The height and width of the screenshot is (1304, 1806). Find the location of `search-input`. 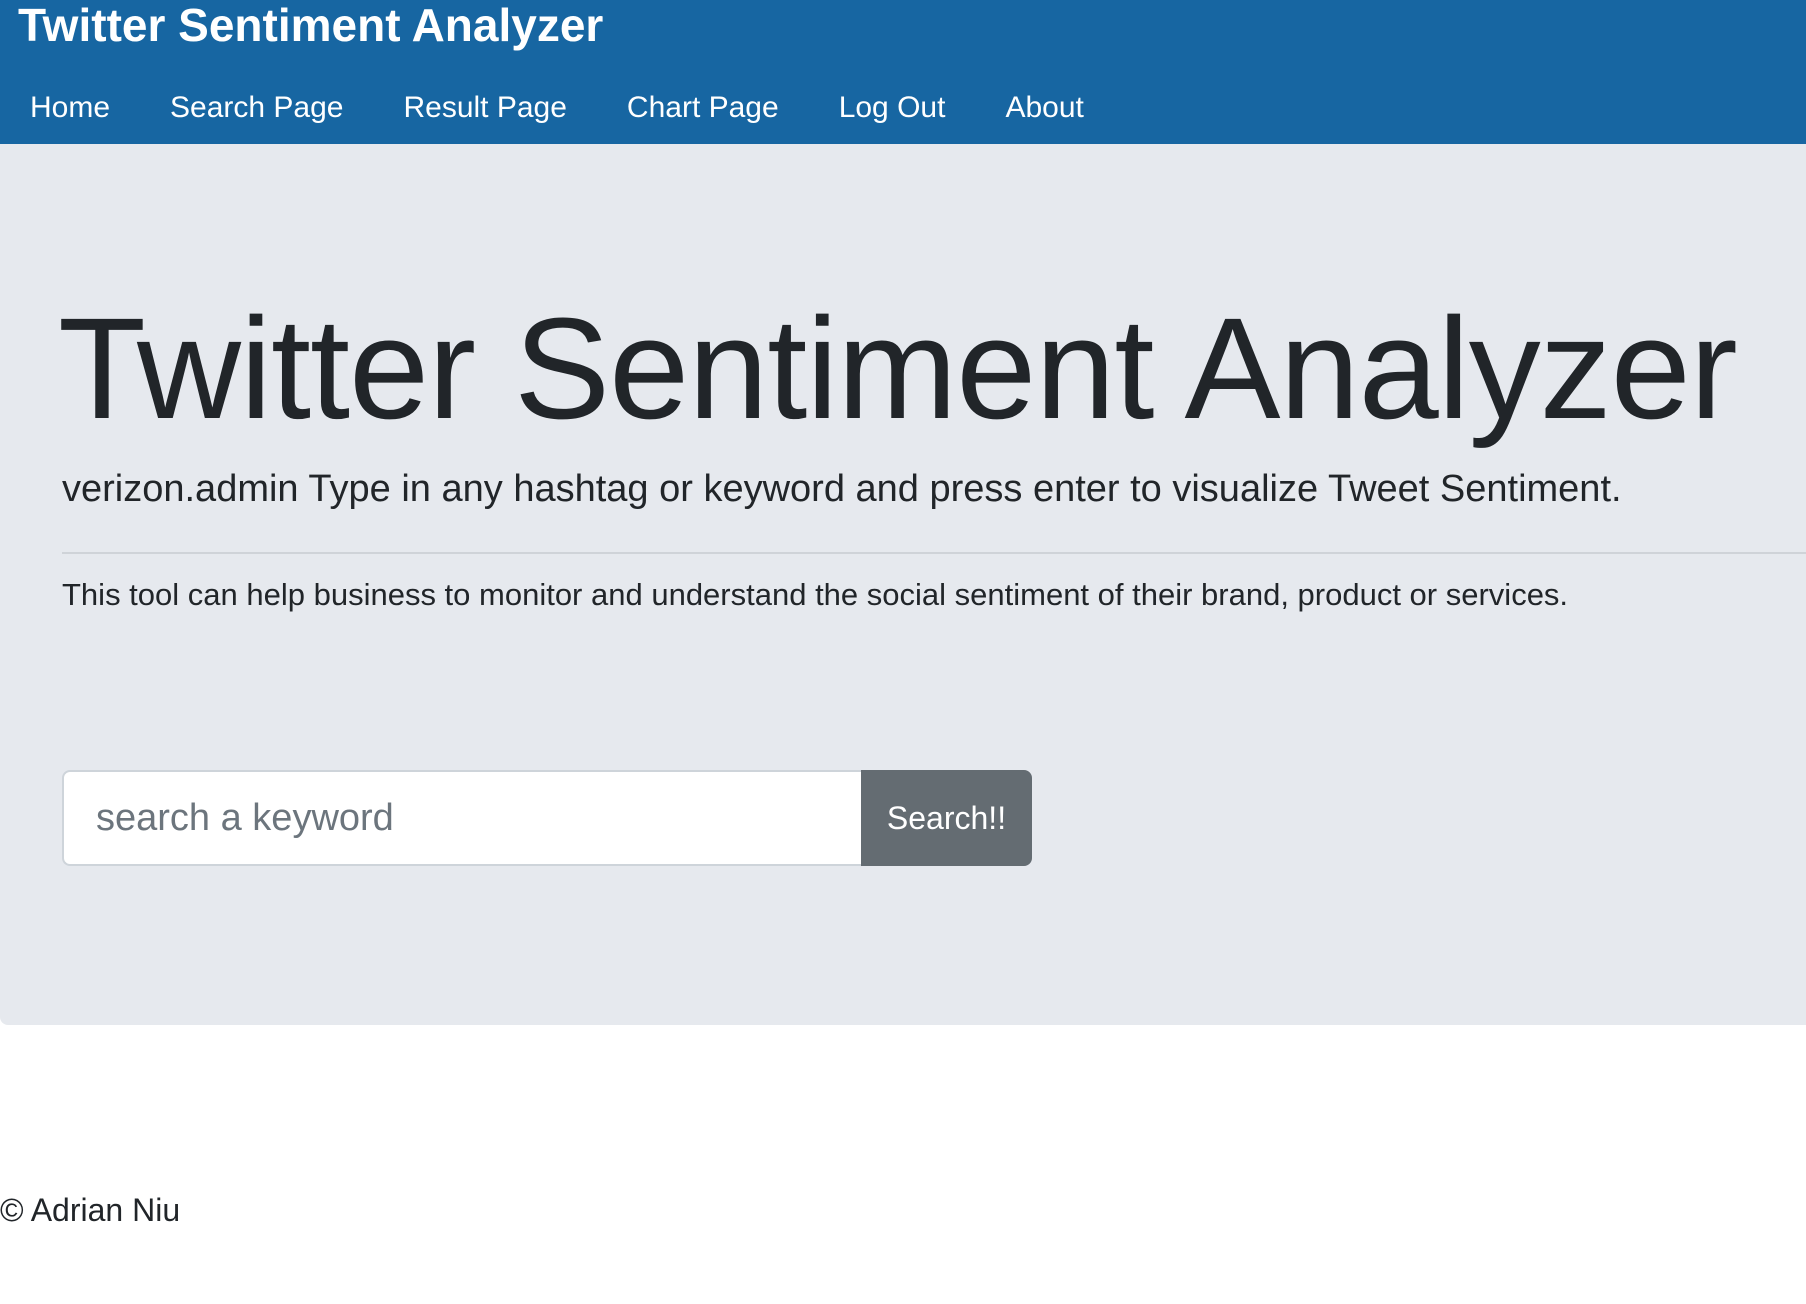

search-input is located at coordinates (461, 818).